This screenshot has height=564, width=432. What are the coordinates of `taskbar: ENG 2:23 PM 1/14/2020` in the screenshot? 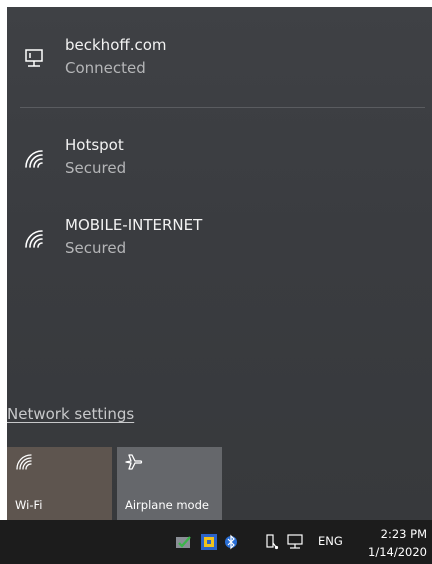 It's located at (216, 542).